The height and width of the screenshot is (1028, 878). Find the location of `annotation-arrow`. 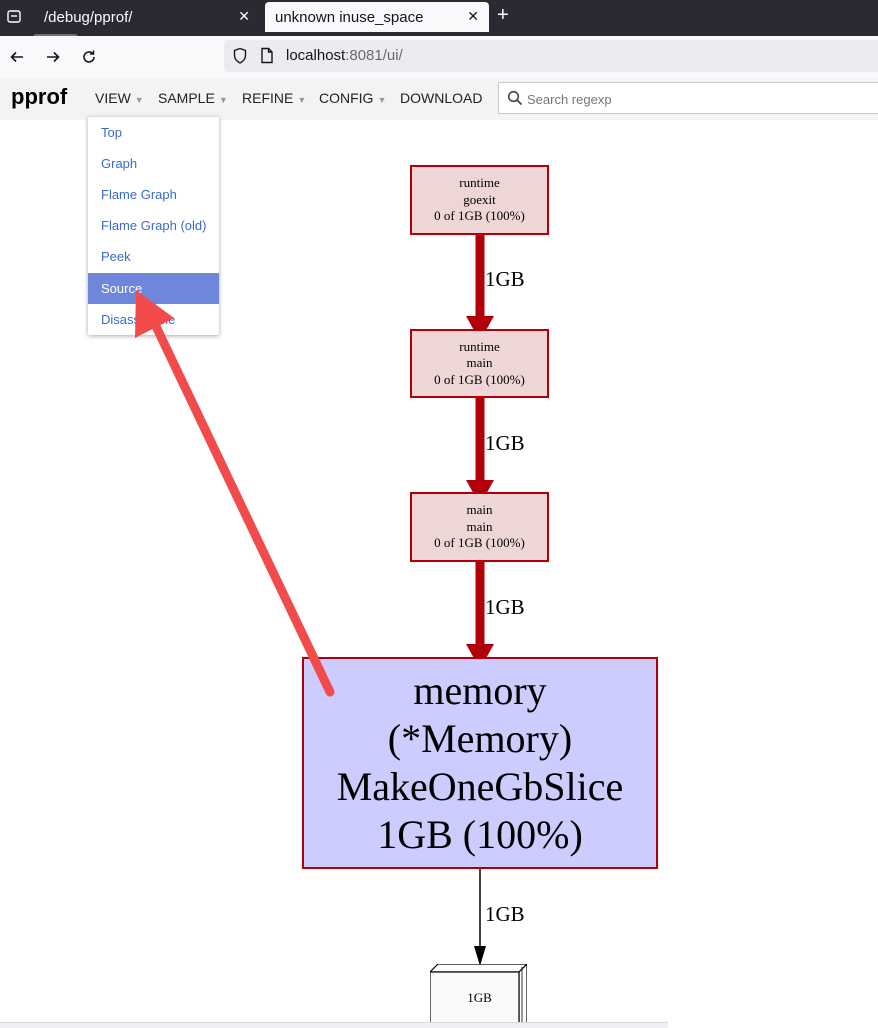

annotation-arrow is located at coordinates (235, 493).